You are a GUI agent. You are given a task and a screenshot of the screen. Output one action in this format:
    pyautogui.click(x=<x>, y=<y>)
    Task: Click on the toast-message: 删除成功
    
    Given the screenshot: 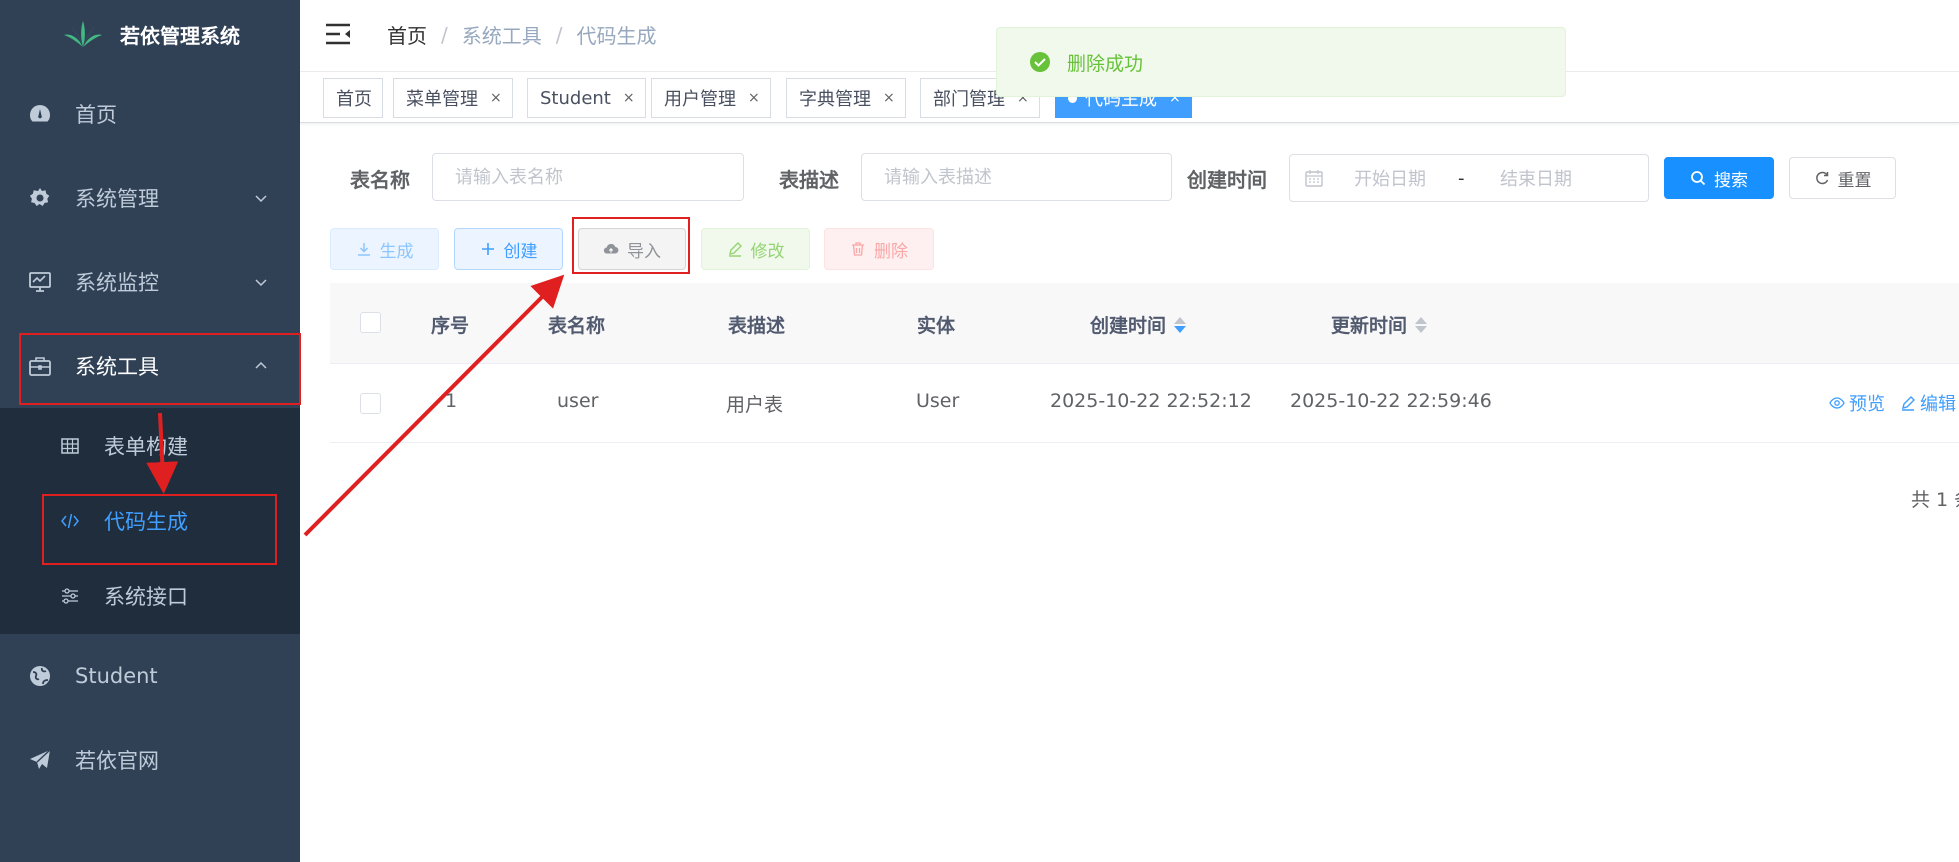 What is the action you would take?
    pyautogui.click(x=1105, y=63)
    